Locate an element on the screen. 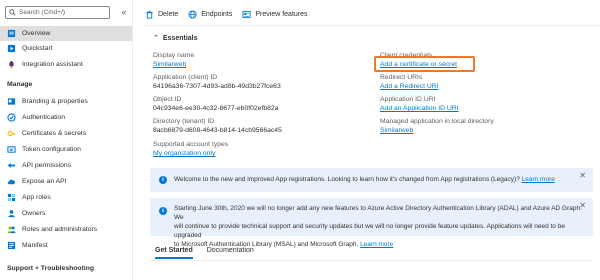 Image resolution: width=600 pixels, height=280 pixels. authentication-icon is located at coordinates (11, 117).